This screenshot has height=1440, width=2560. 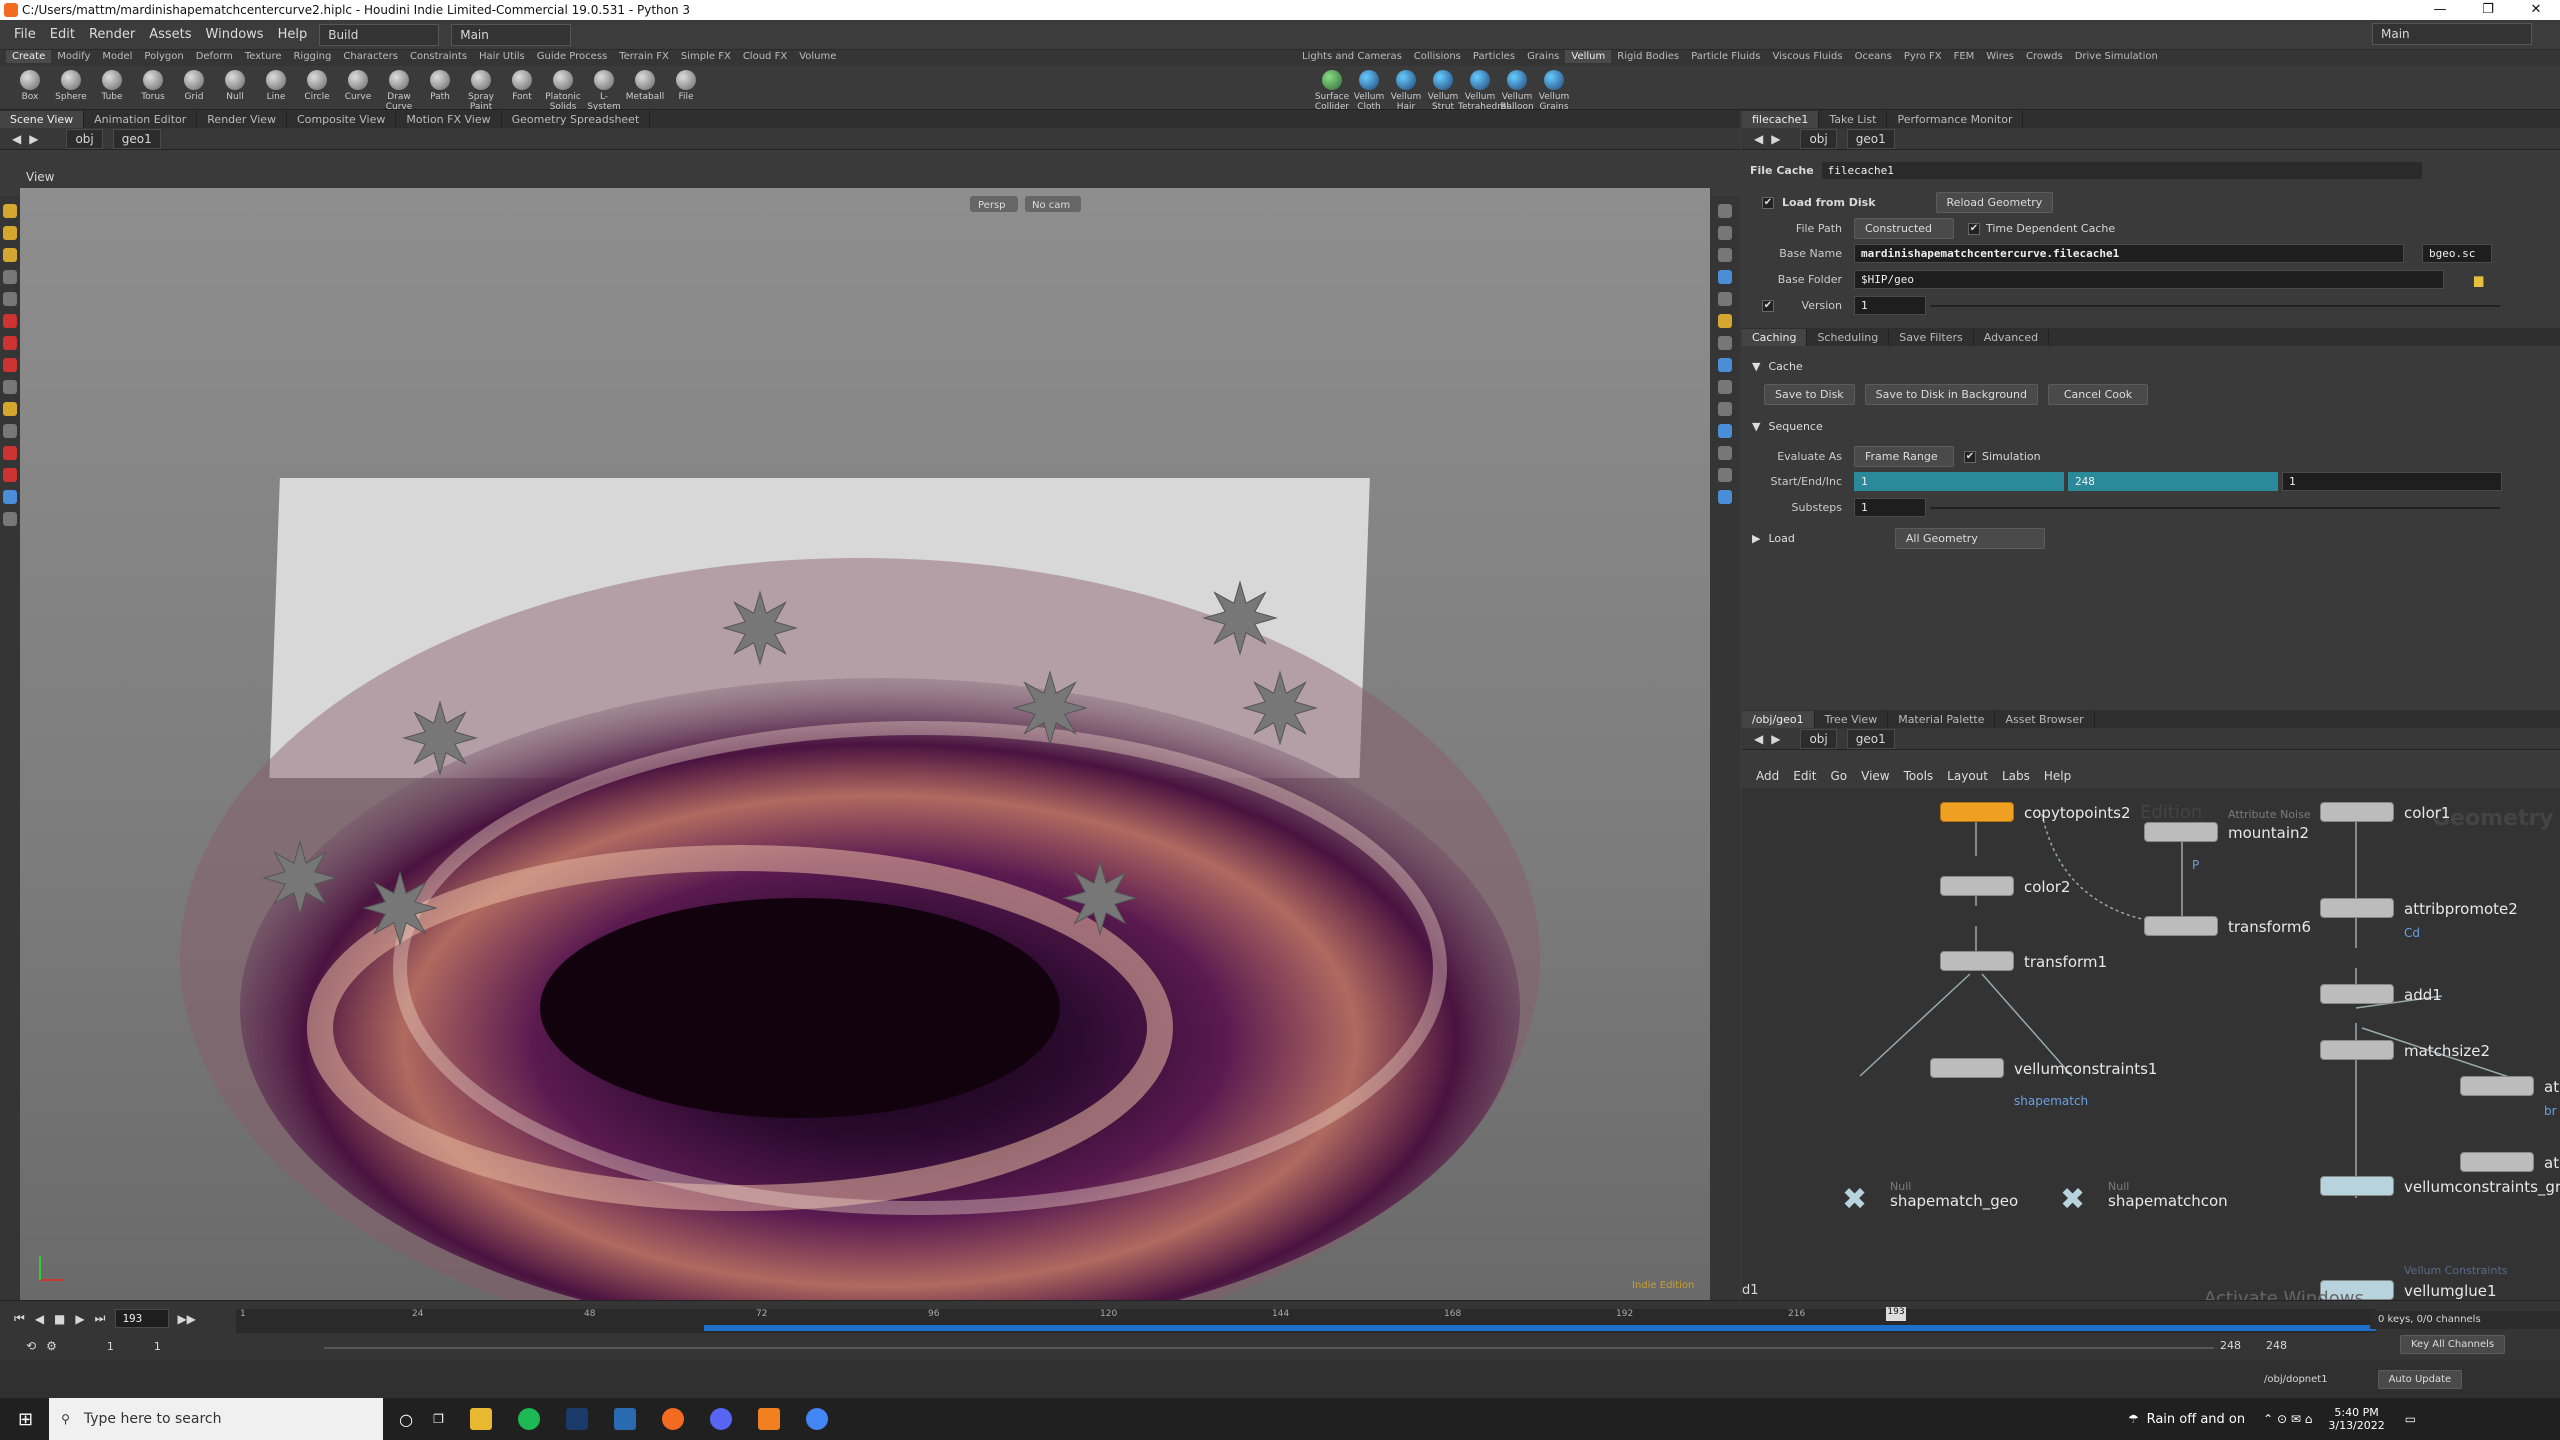 What do you see at coordinates (2227, 840) in the screenshot?
I see `node-mountain2: Attribute Noise mountain2 P` at bounding box center [2227, 840].